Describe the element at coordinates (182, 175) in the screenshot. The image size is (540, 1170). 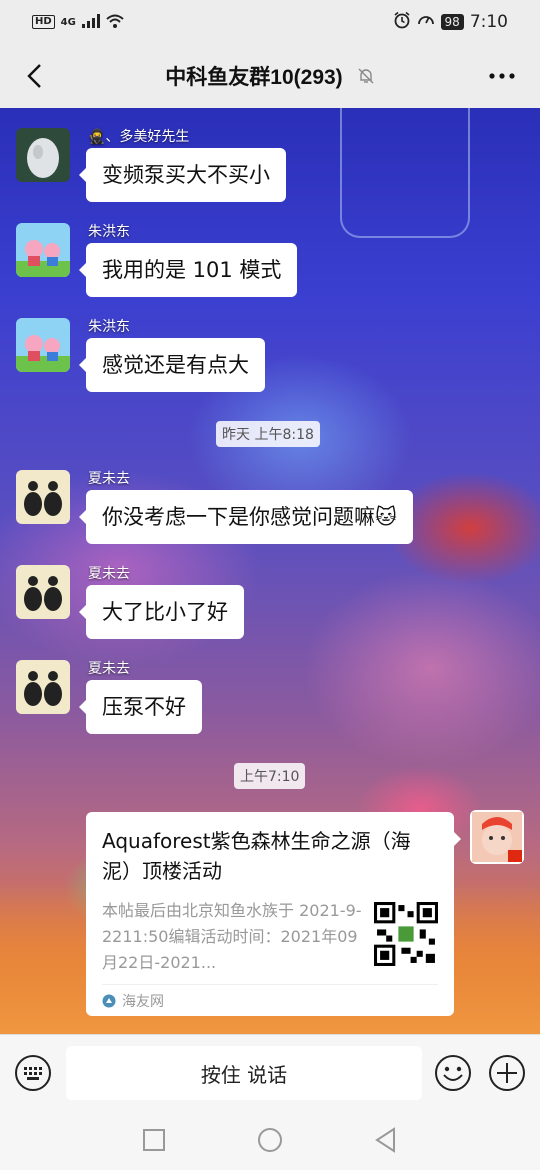
I see `message-bubble: 变频泵买大不买小` at that location.